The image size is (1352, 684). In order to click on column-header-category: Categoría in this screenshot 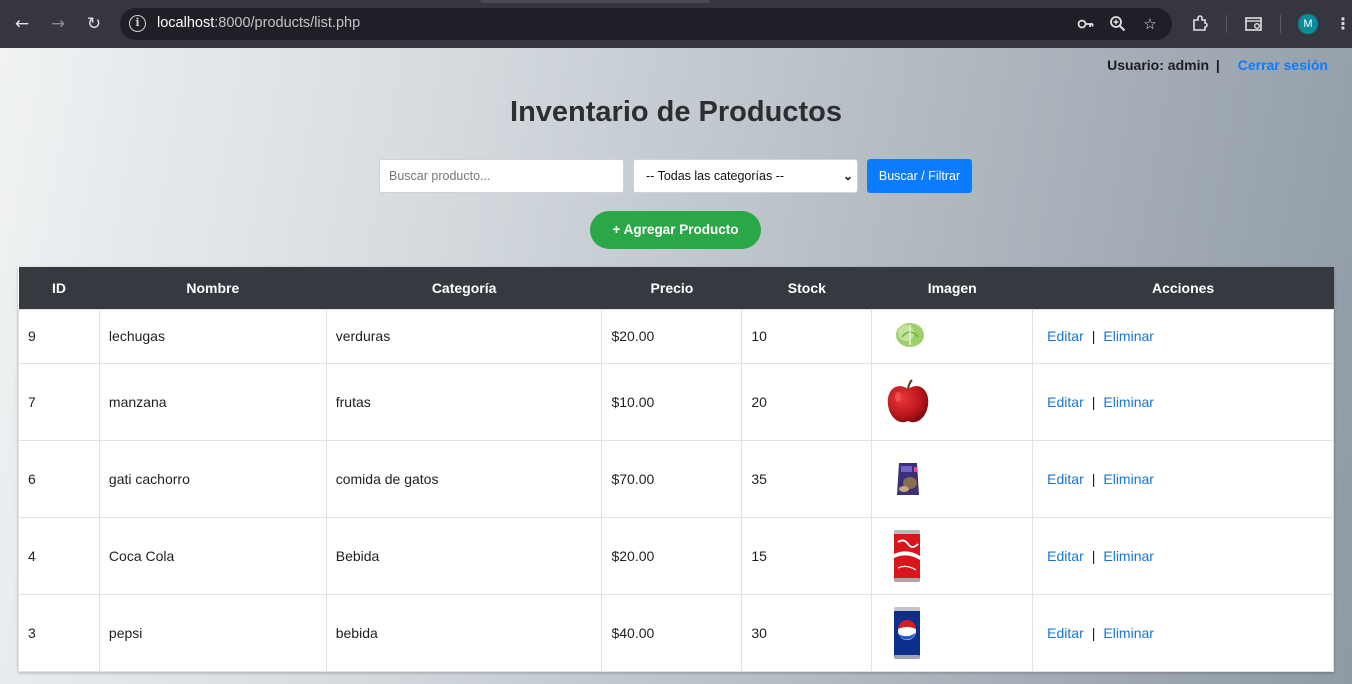, I will do `click(464, 288)`.